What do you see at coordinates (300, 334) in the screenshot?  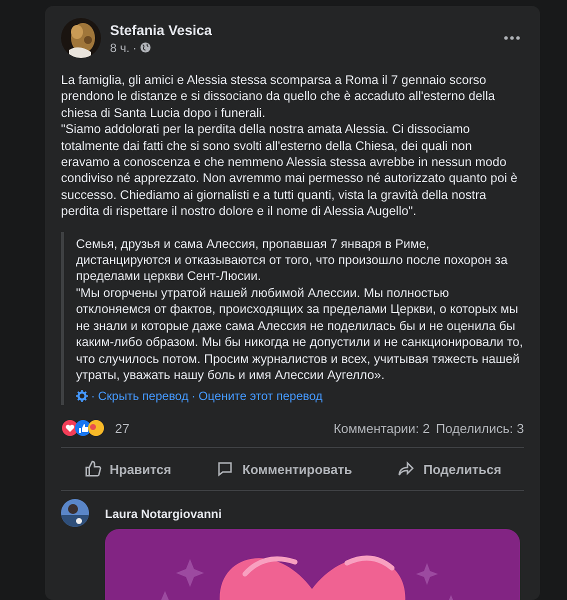 I see `translated-paragraph: "Мы огорчены утратой нашей любимой Алессии. Мы полностью отклоняемся от фактов, происходящих за пределами Церкви, о которых мы не знали и которые даже сама Алессия не поделилась бы и не оценила бы каким-либо образом. Мы бы никогда не допустили и не санкционировали то, что случилось потом. Просим журналистов и всех, учитывая тяжесть нашей утраты, уважать нашу боль и имя Алессии Аугелло».` at bounding box center [300, 334].